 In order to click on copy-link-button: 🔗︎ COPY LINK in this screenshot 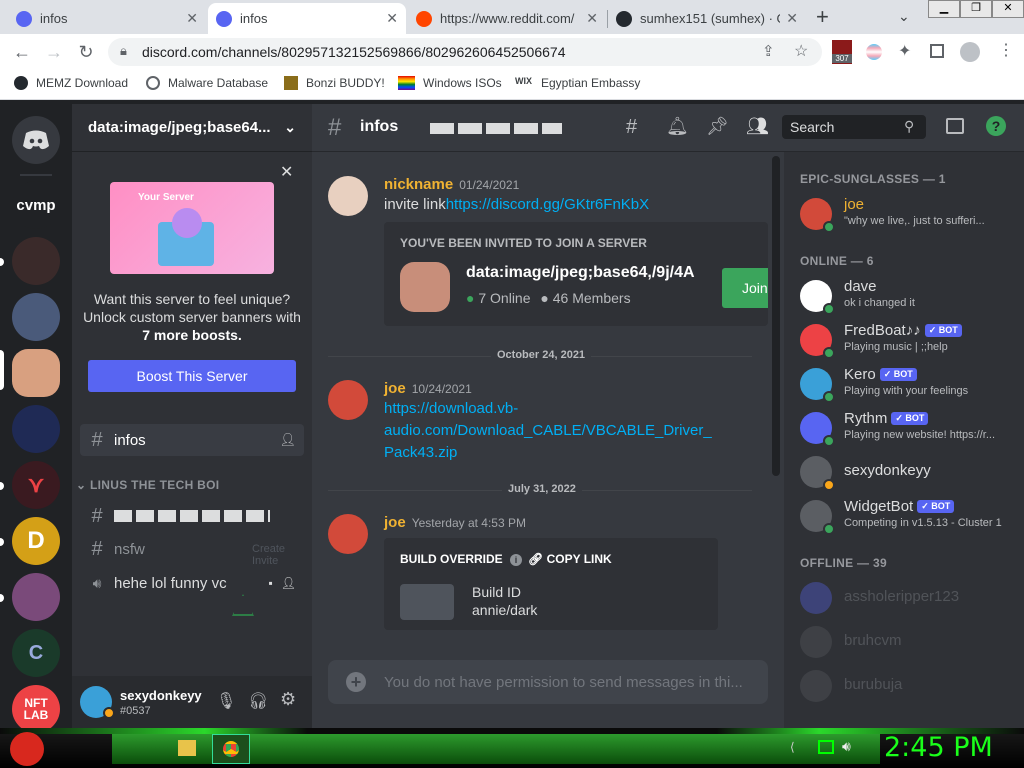, I will do `click(570, 559)`.